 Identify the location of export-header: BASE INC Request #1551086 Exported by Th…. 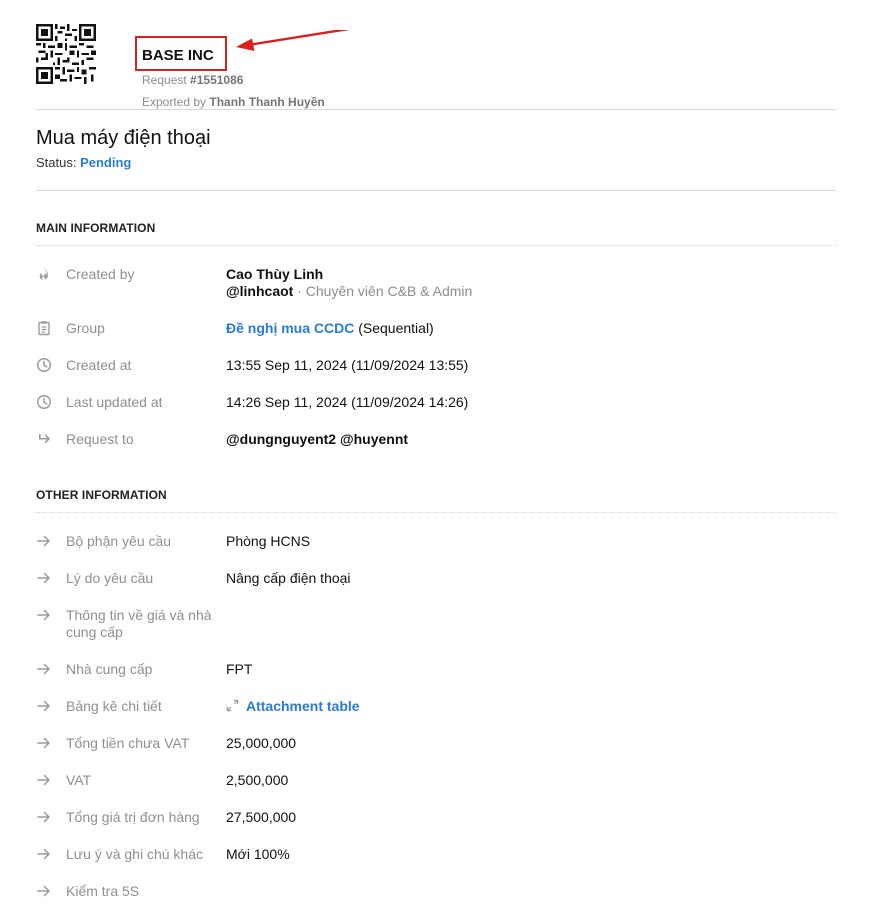
(436, 65).